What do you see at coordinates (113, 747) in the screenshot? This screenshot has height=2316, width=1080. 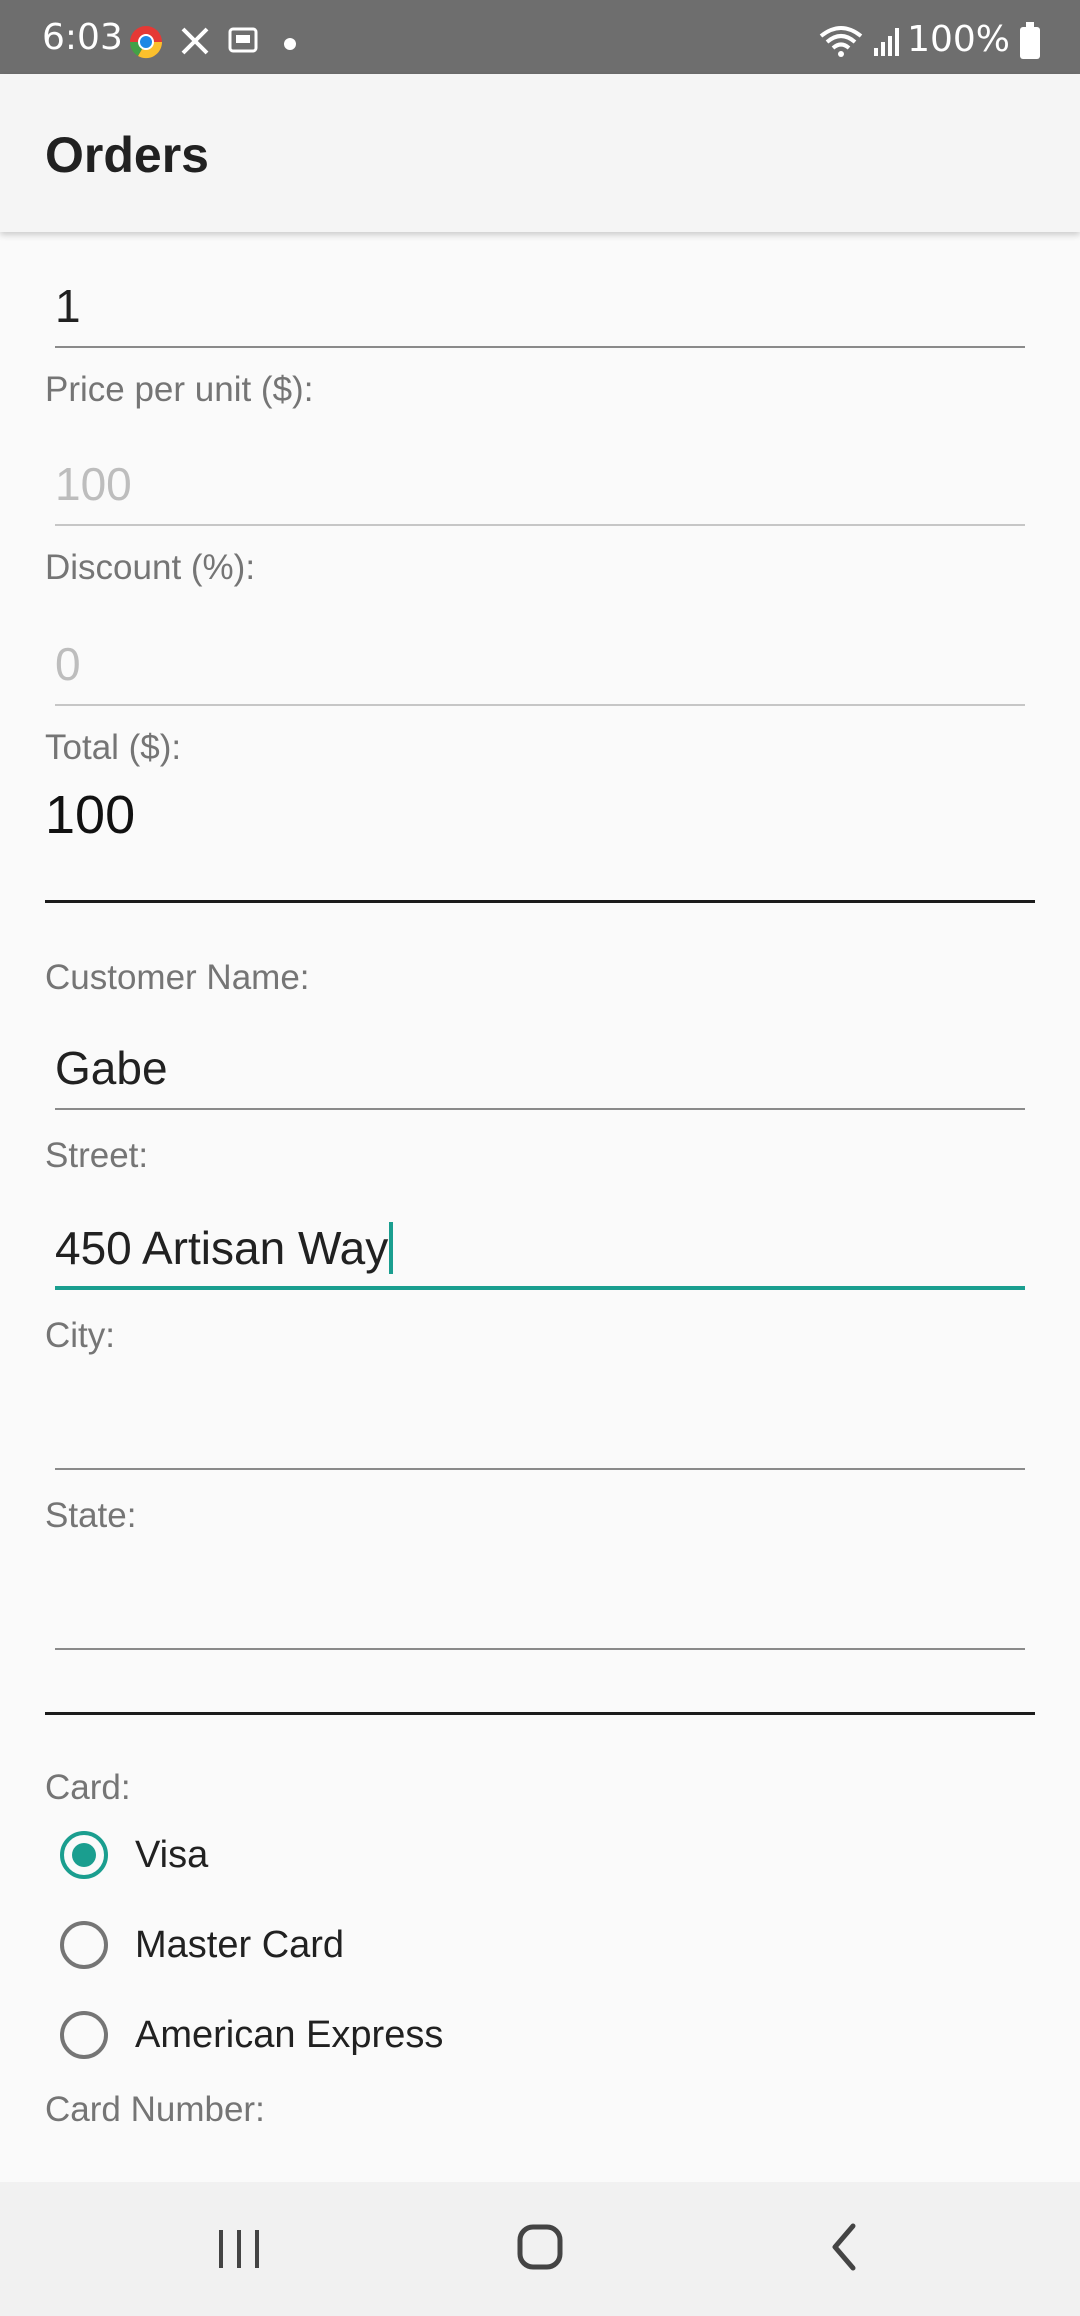 I see `total-label: Total ($):` at bounding box center [113, 747].